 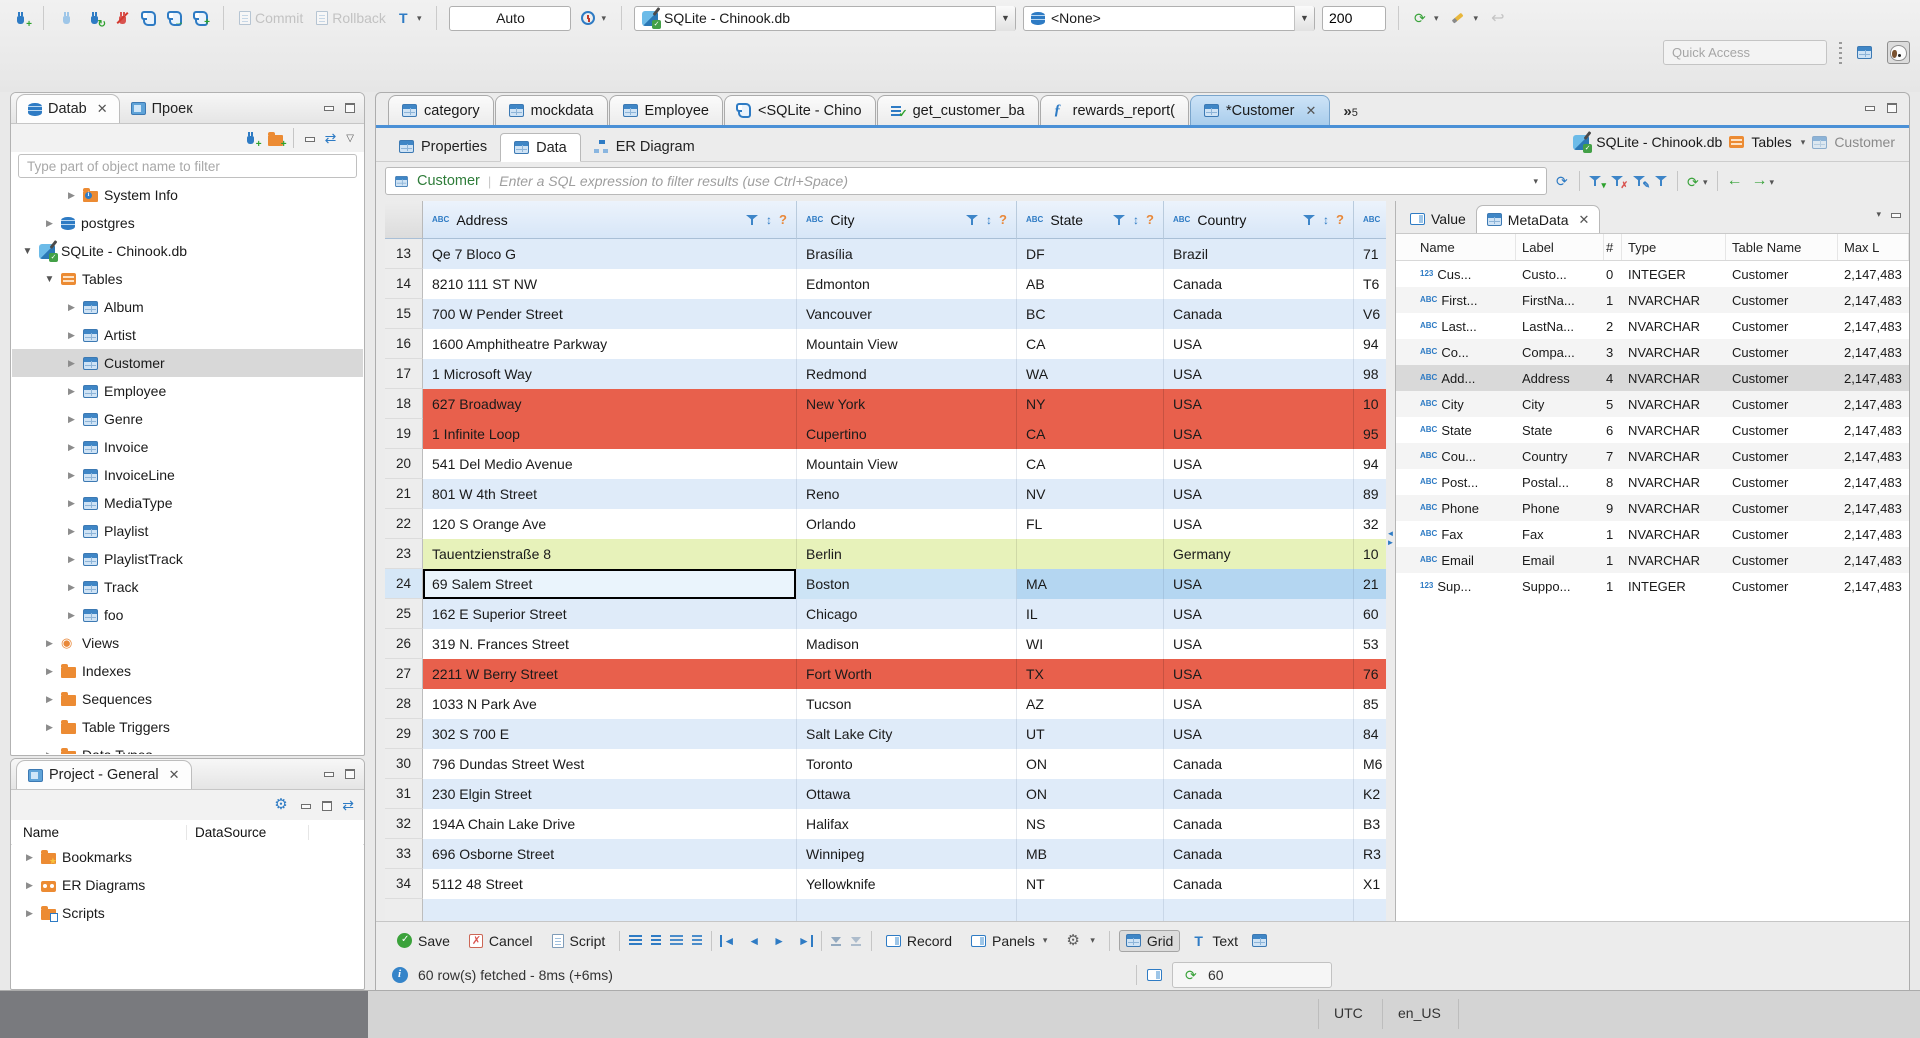 What do you see at coordinates (779, 941) in the screenshot?
I see `next-row-button: ►` at bounding box center [779, 941].